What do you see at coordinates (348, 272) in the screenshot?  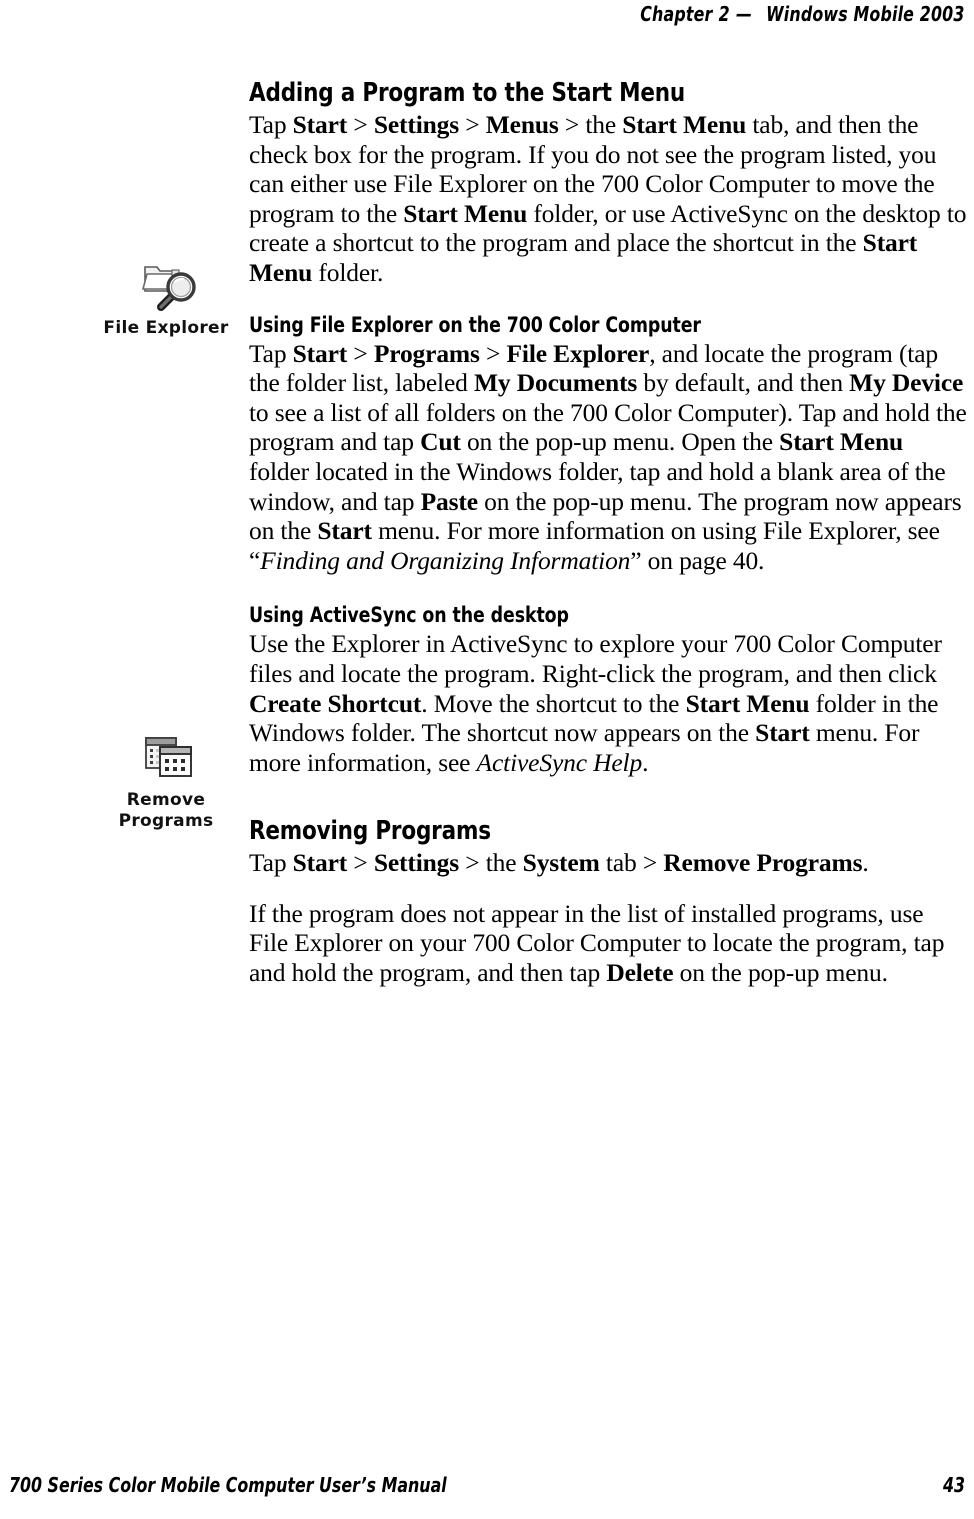 I see `text-run: folder.` at bounding box center [348, 272].